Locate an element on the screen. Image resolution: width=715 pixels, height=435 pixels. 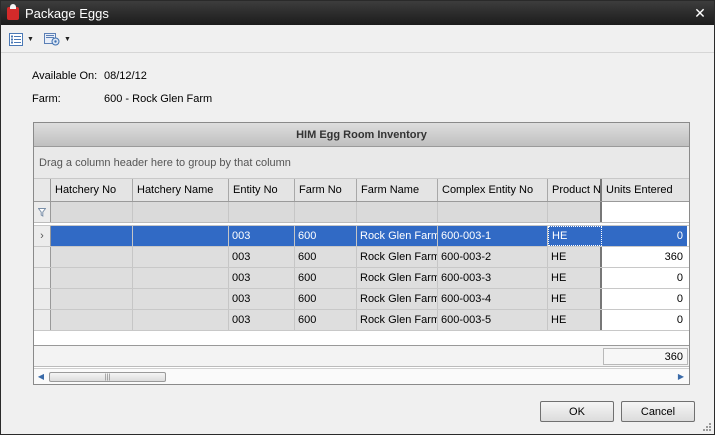
table-cell: 600-003-2 is located at coordinates (493, 257).